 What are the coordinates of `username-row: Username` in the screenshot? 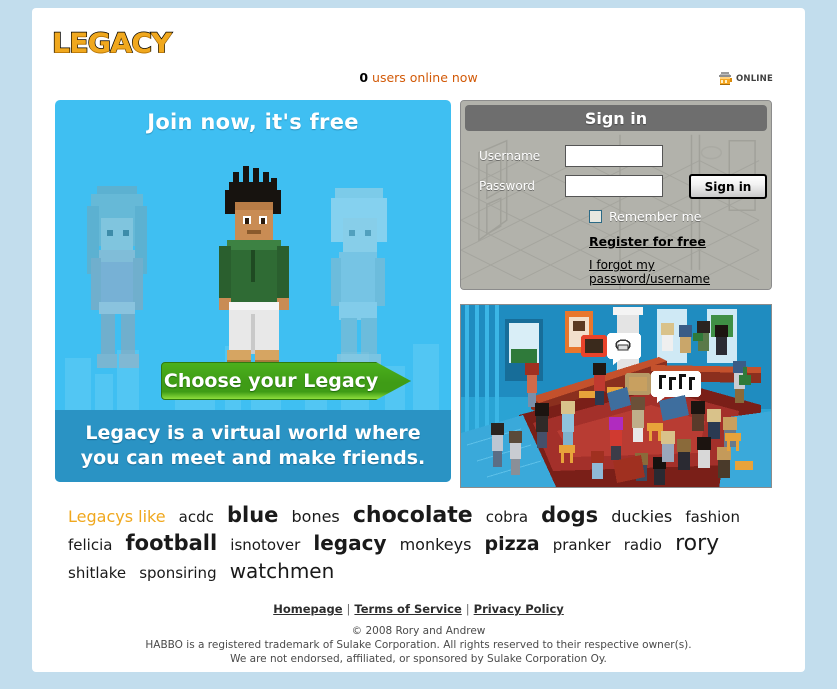 It's located at (571, 156).